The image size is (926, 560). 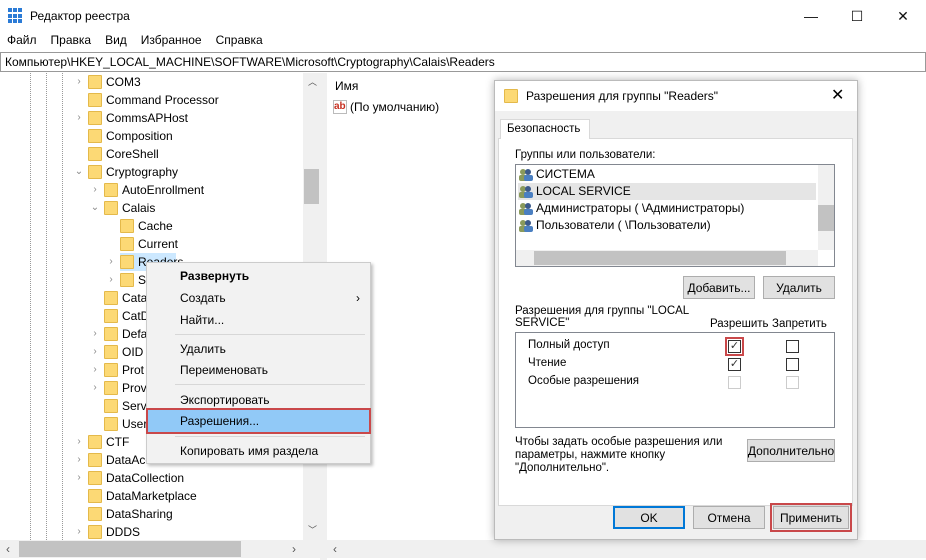 What do you see at coordinates (153, 100) in the screenshot?
I see `tree-node: Command Processor` at bounding box center [153, 100].